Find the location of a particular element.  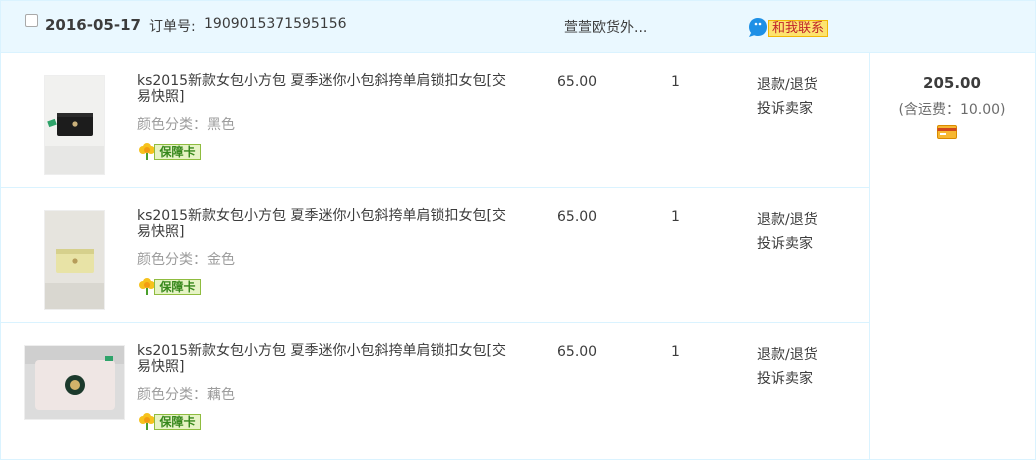

product-sku: 颜色分类：金色 is located at coordinates (186, 260).